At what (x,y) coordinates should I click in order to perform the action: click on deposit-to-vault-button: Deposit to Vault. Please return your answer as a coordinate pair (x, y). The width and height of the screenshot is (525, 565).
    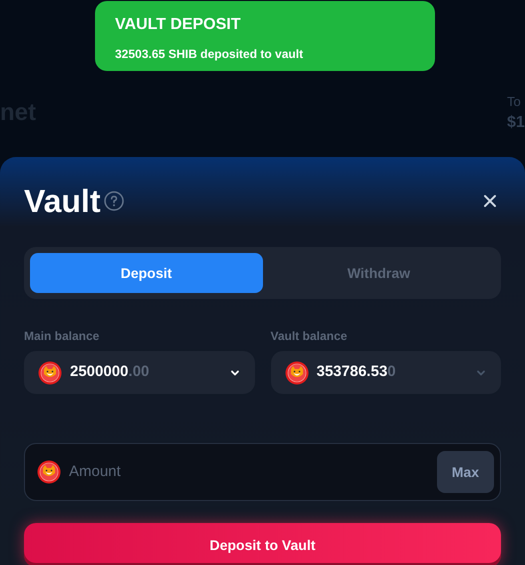
    Looking at the image, I should click on (262, 544).